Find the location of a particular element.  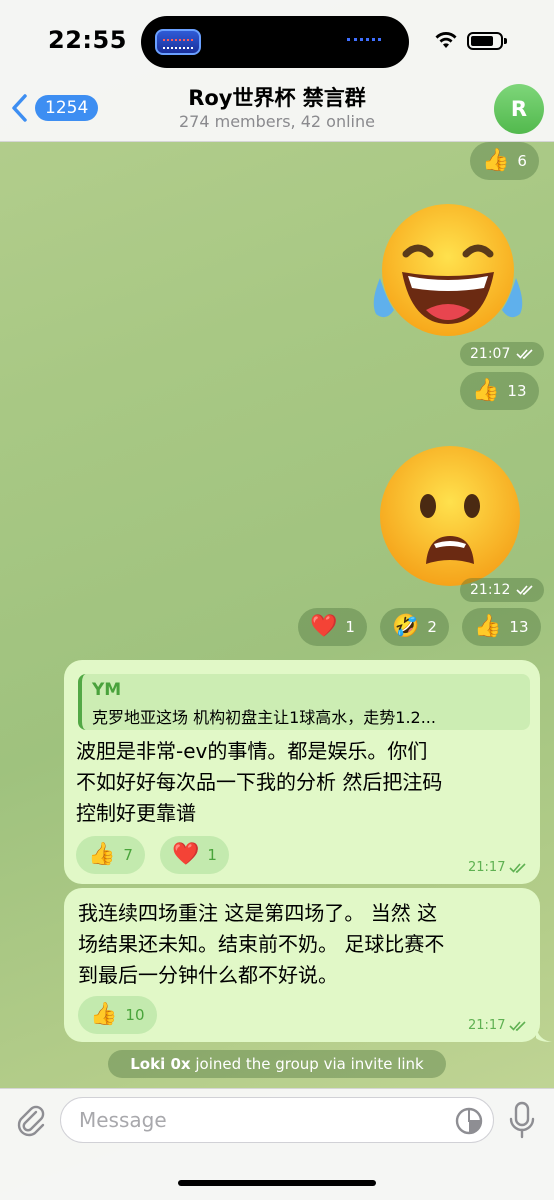

microphone-icon is located at coordinates (522, 1120).